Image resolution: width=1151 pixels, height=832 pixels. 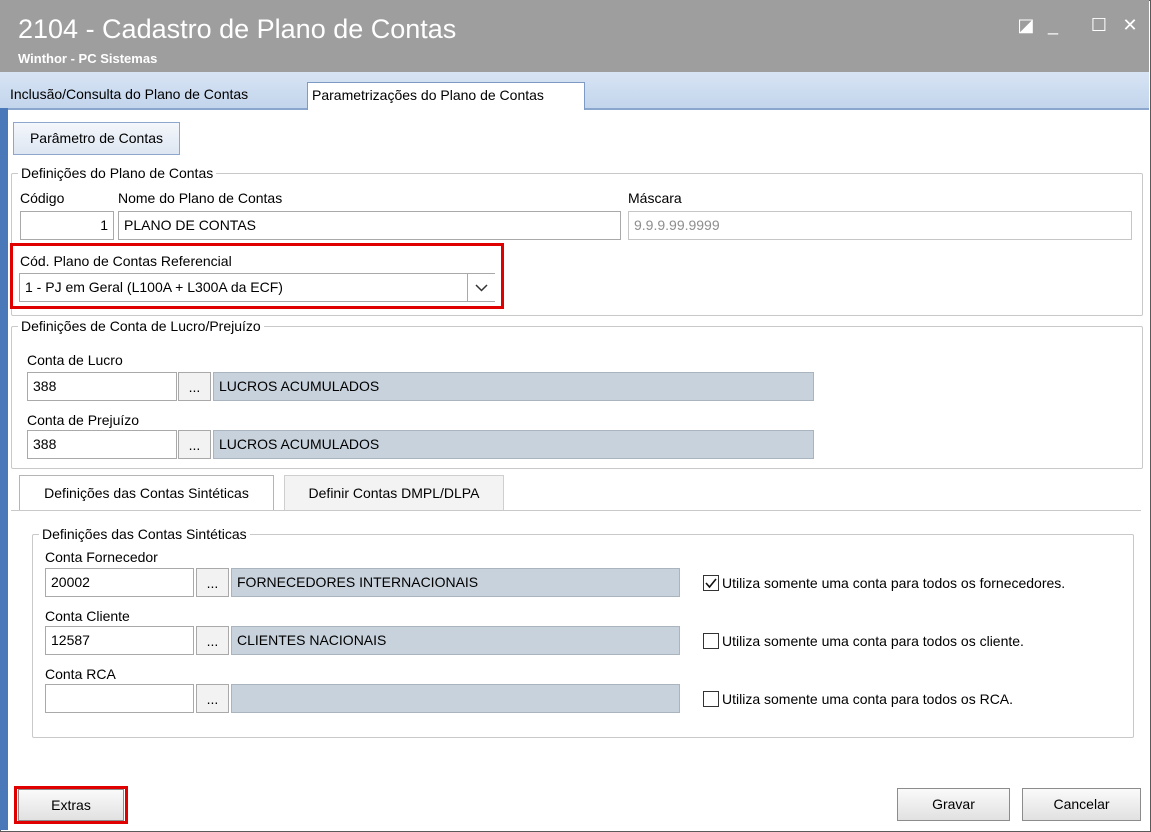 I want to click on contas-sinteticas-legend: Definições das Contas Sintéticas, so click(x=144, y=534).